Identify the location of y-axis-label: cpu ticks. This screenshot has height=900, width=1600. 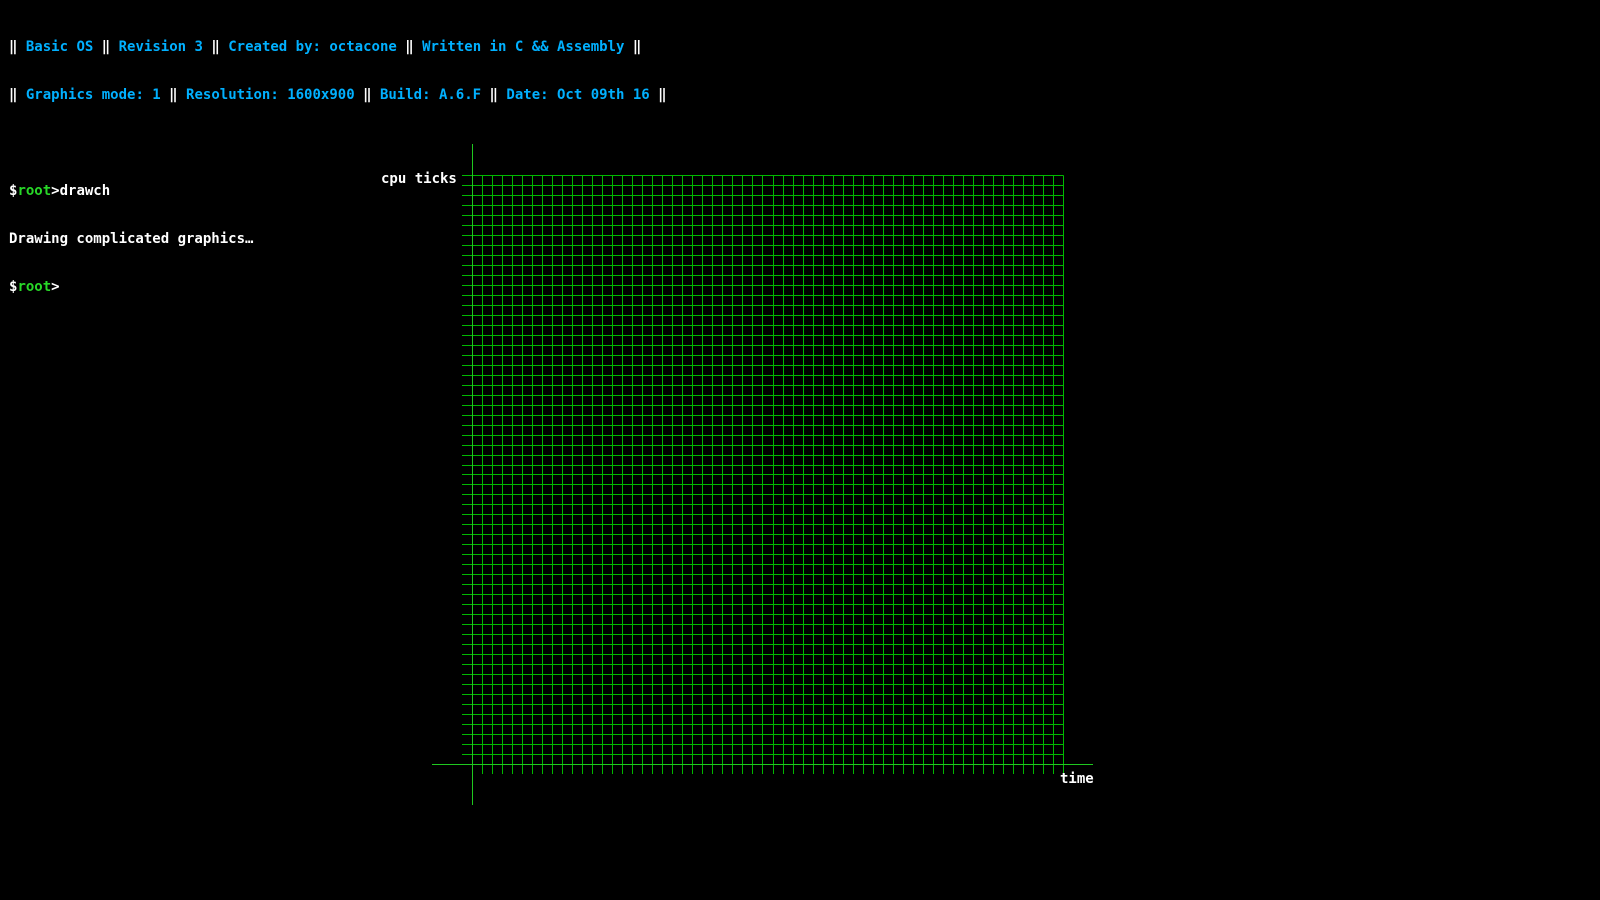
(419, 179).